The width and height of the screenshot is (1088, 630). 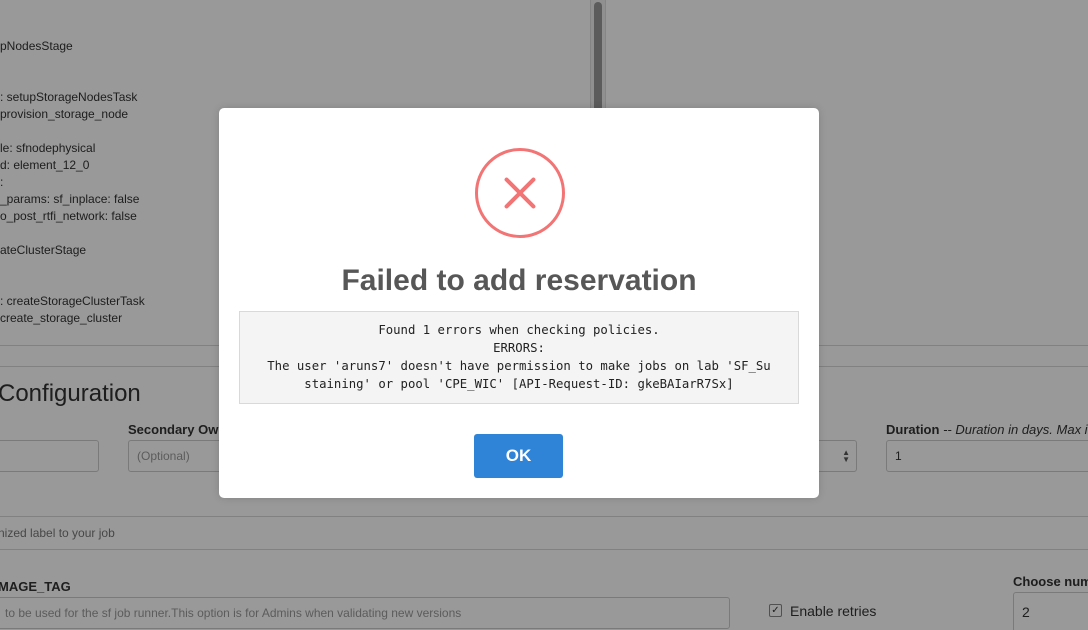 What do you see at coordinates (518, 456) in the screenshot?
I see `ok-button: OK` at bounding box center [518, 456].